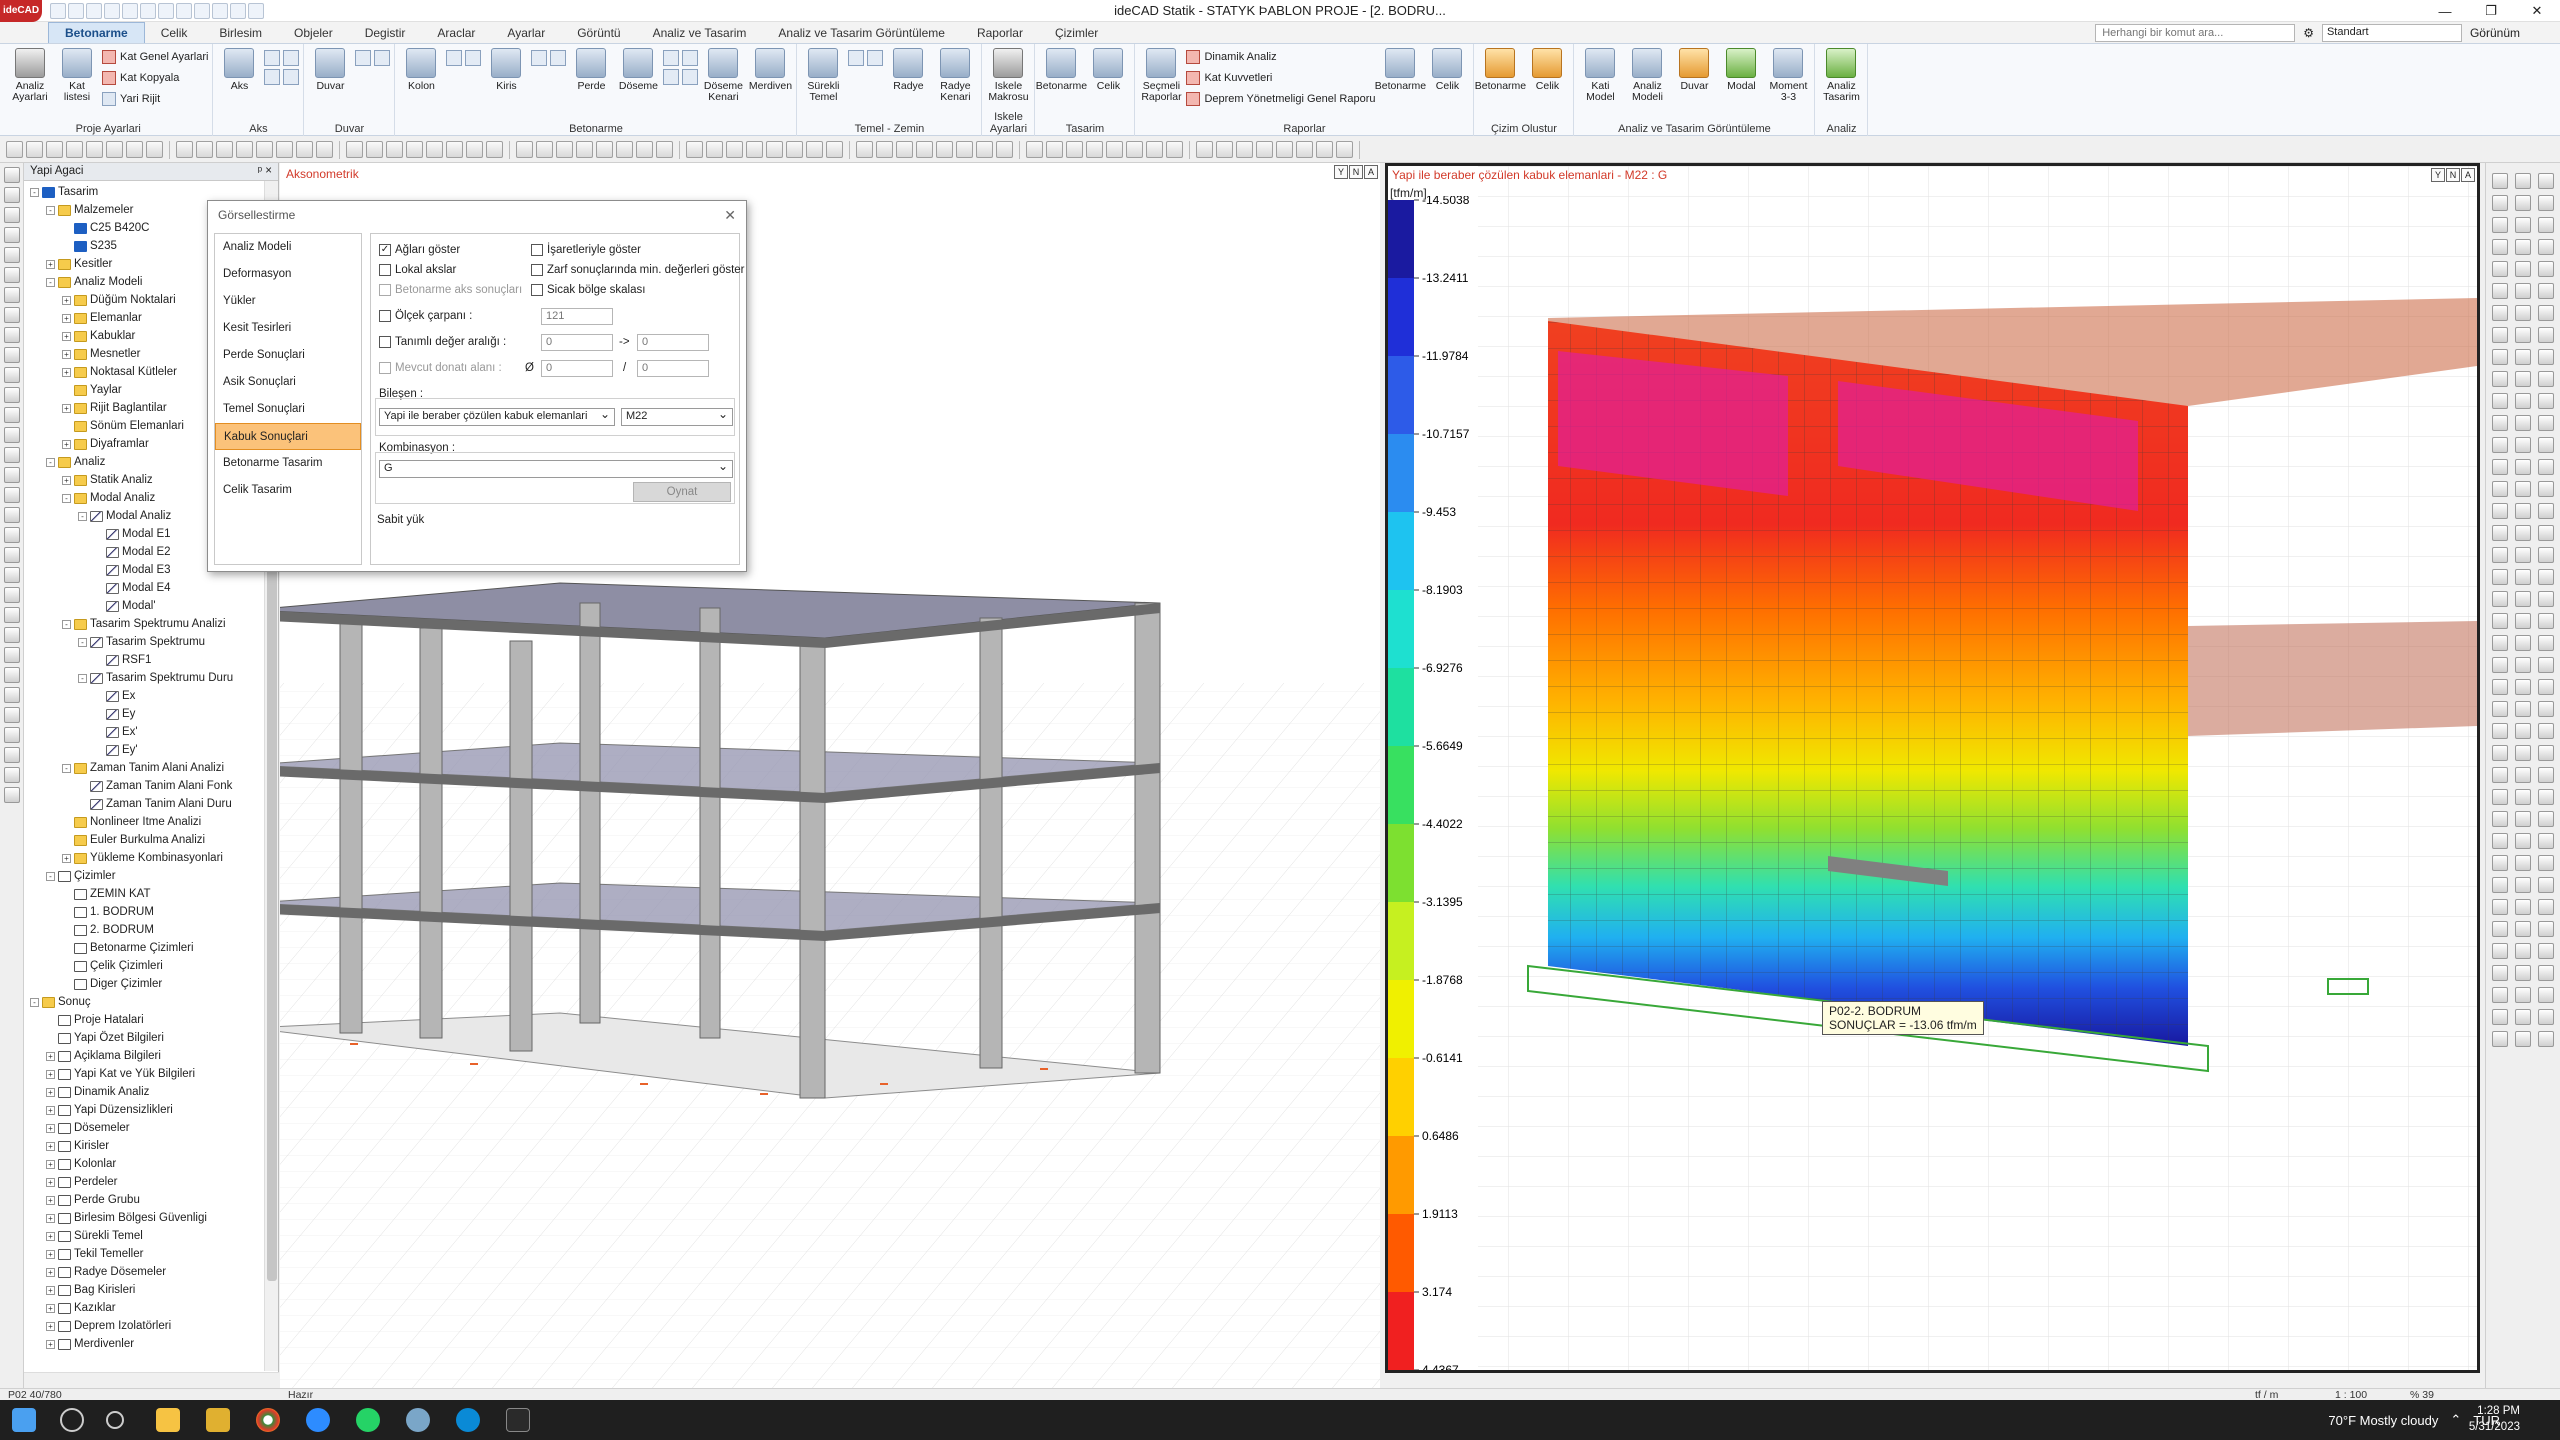 The height and width of the screenshot is (1440, 2560). What do you see at coordinates (473, 58) in the screenshot?
I see `column-tool-icon` at bounding box center [473, 58].